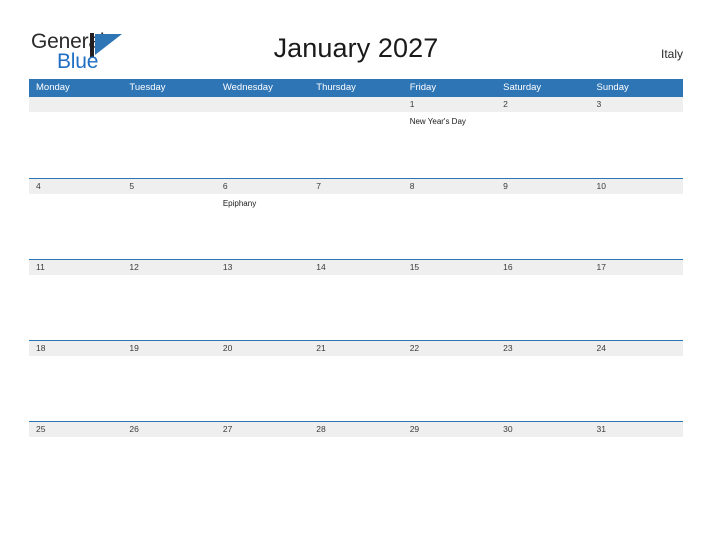 The height and width of the screenshot is (550, 712). I want to click on day-number: 3, so click(636, 104).